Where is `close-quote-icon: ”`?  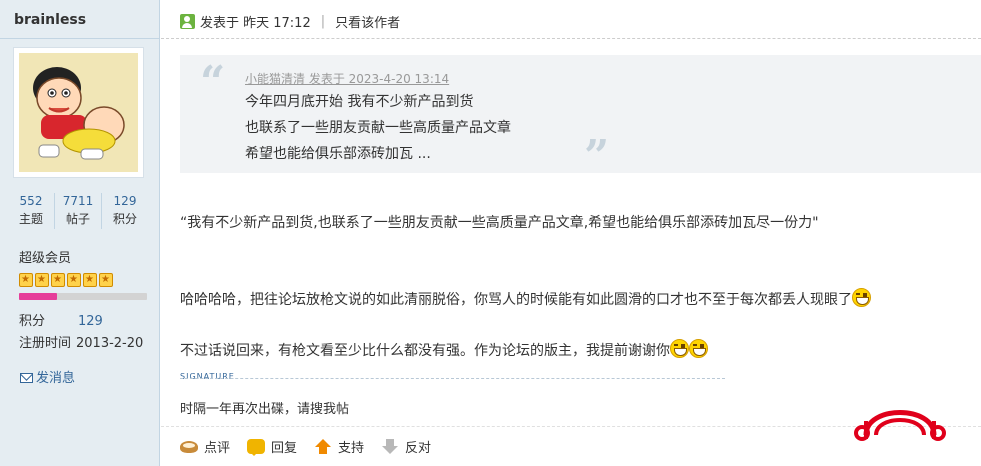
close-quote-icon: ” is located at coordinates (597, 156).